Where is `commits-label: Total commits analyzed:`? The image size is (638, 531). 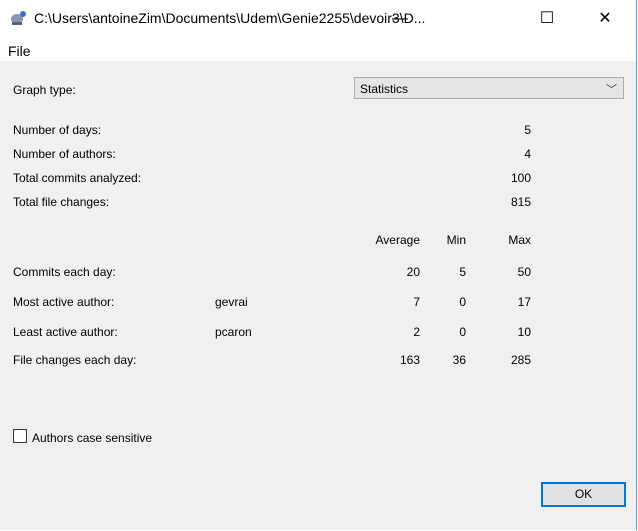
commits-label: Total commits analyzed: is located at coordinates (77, 178).